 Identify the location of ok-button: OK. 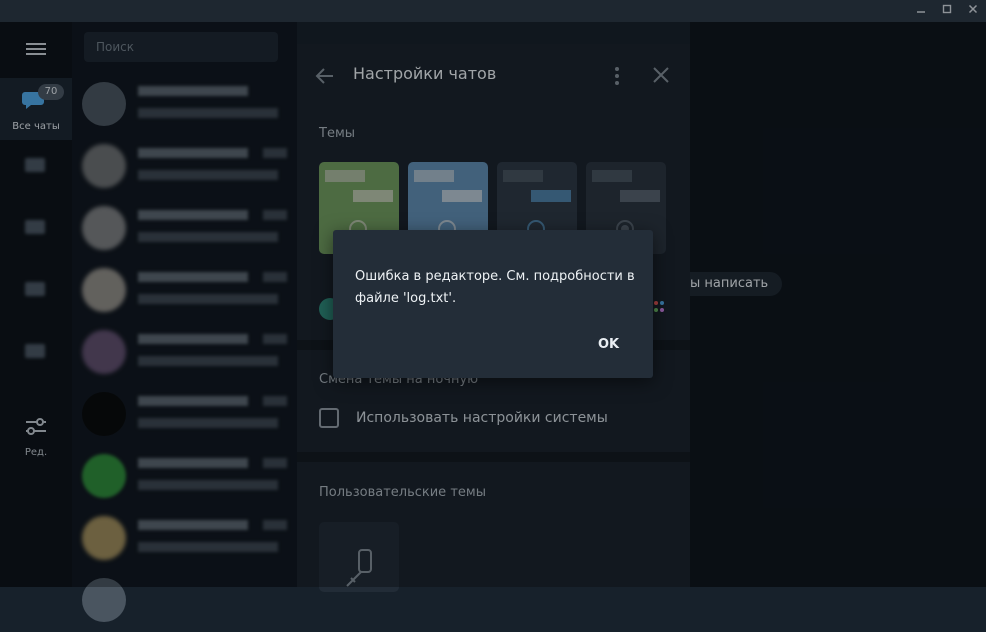
(608, 344).